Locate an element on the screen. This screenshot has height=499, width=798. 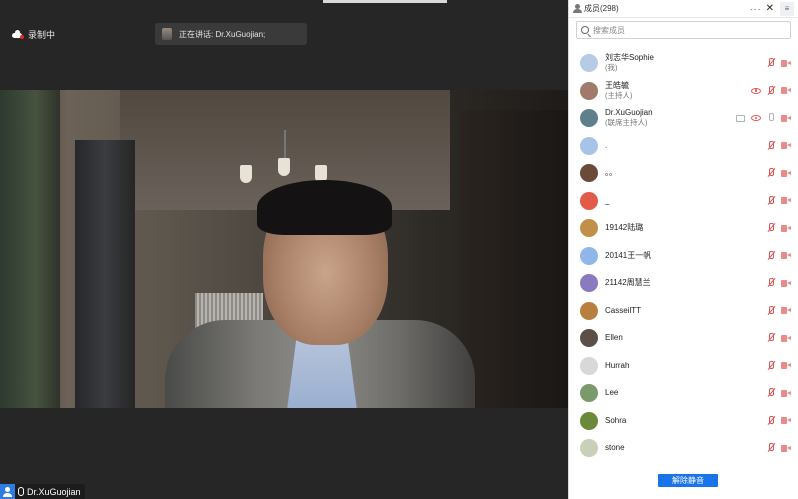
member-name: 刘志华Sophie is located at coordinates (629, 57).